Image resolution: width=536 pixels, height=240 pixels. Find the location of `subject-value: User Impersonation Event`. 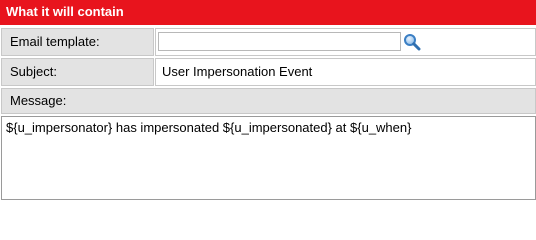

subject-value: User Impersonation Event is located at coordinates (237, 71).